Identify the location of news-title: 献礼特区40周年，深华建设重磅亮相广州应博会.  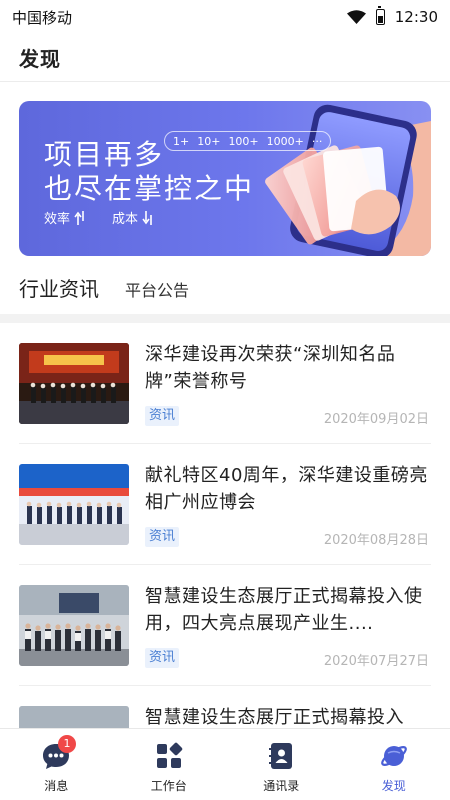
(286, 489).